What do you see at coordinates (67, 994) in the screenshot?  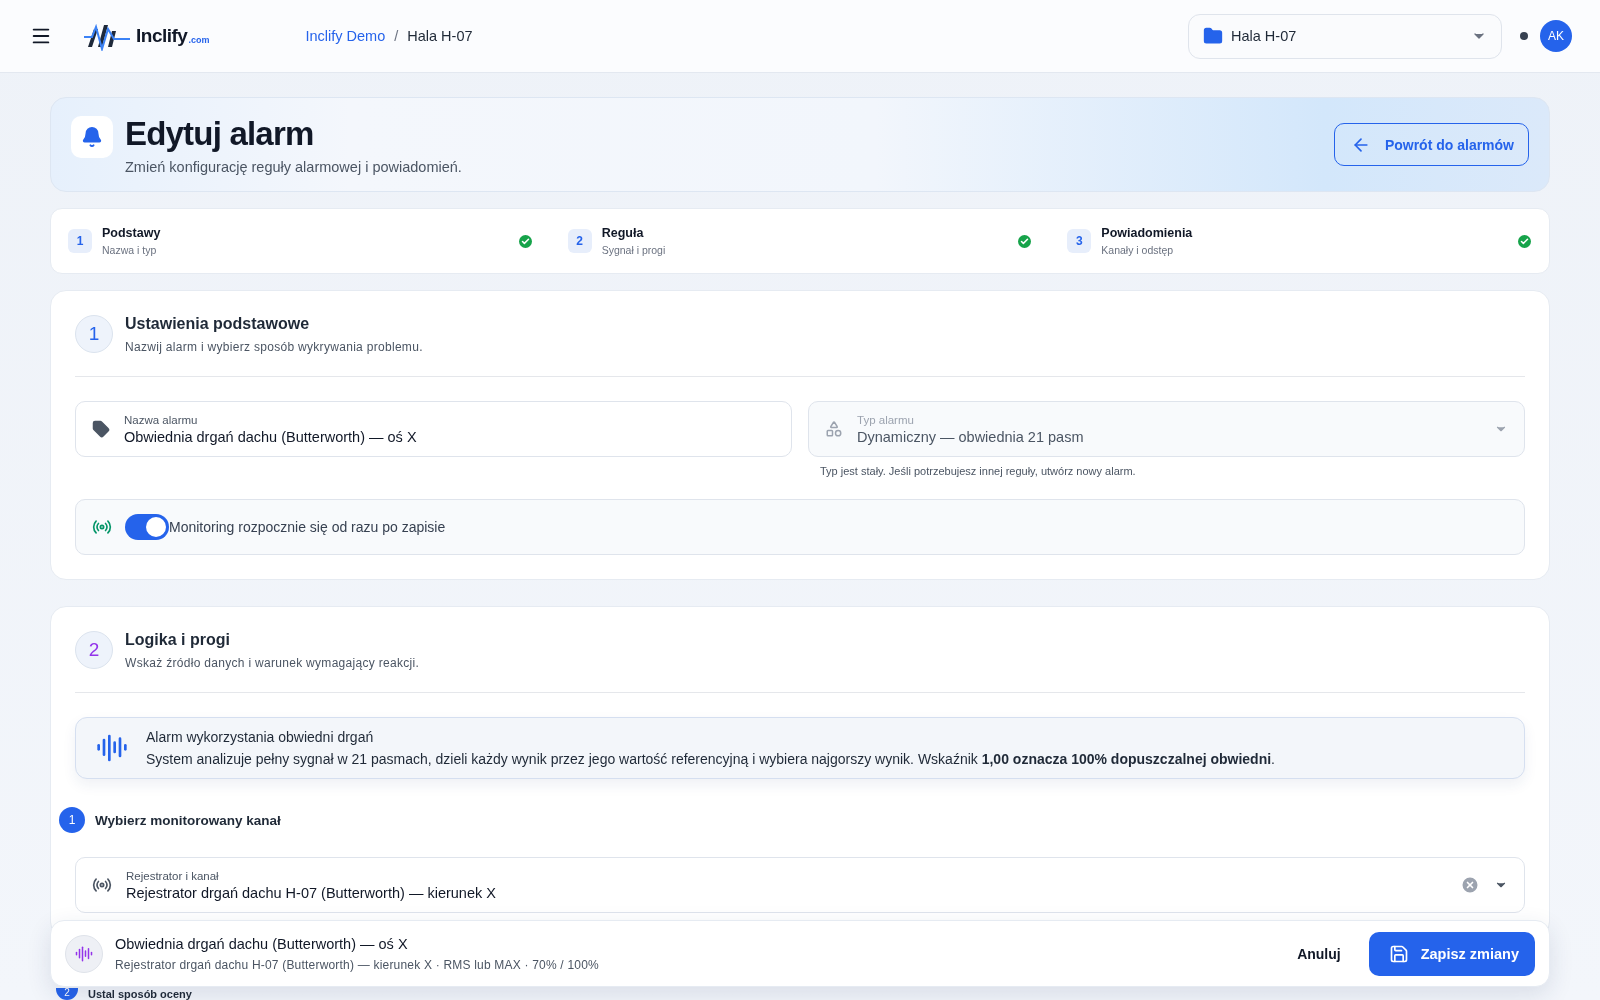 I see `substep-number: 2` at bounding box center [67, 994].